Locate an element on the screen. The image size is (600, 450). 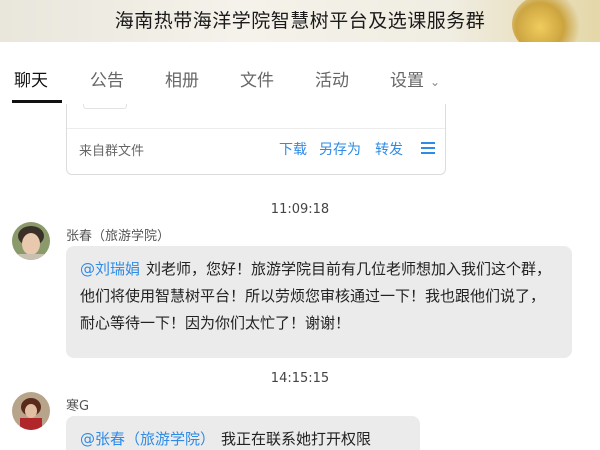
download-link: 下载 is located at coordinates (293, 149).